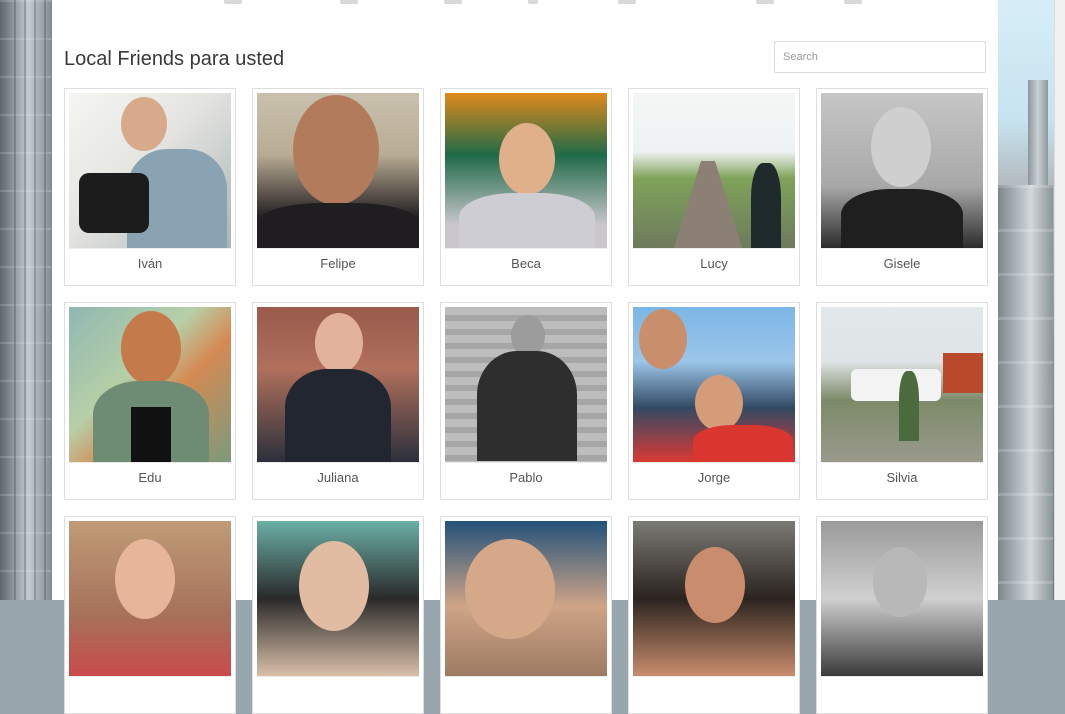 This screenshot has height=714, width=1065. I want to click on friend-name: Edu, so click(150, 477).